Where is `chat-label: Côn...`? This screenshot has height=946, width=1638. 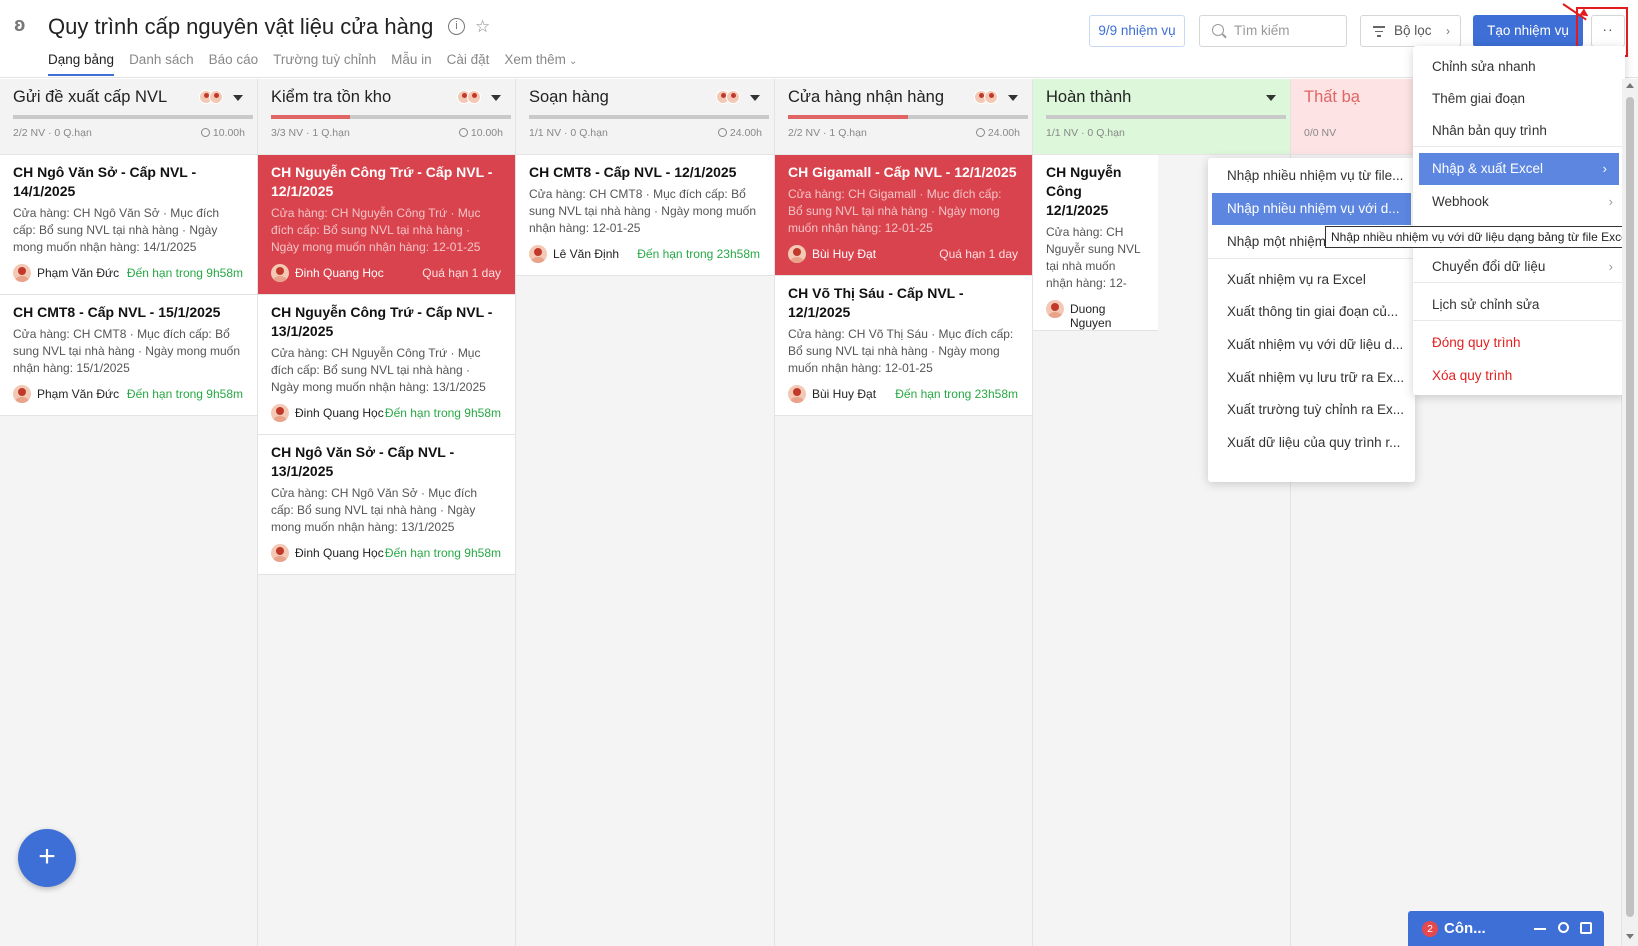
chat-label: Côn... is located at coordinates (1465, 928).